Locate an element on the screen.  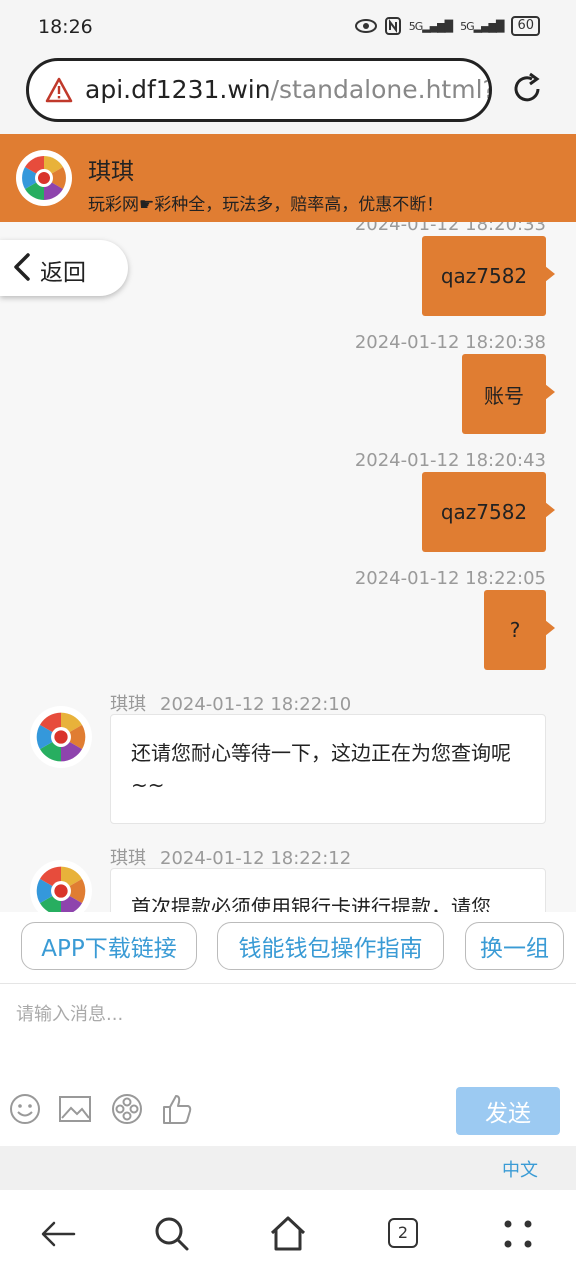
emoji-icon is located at coordinates (25, 1109).